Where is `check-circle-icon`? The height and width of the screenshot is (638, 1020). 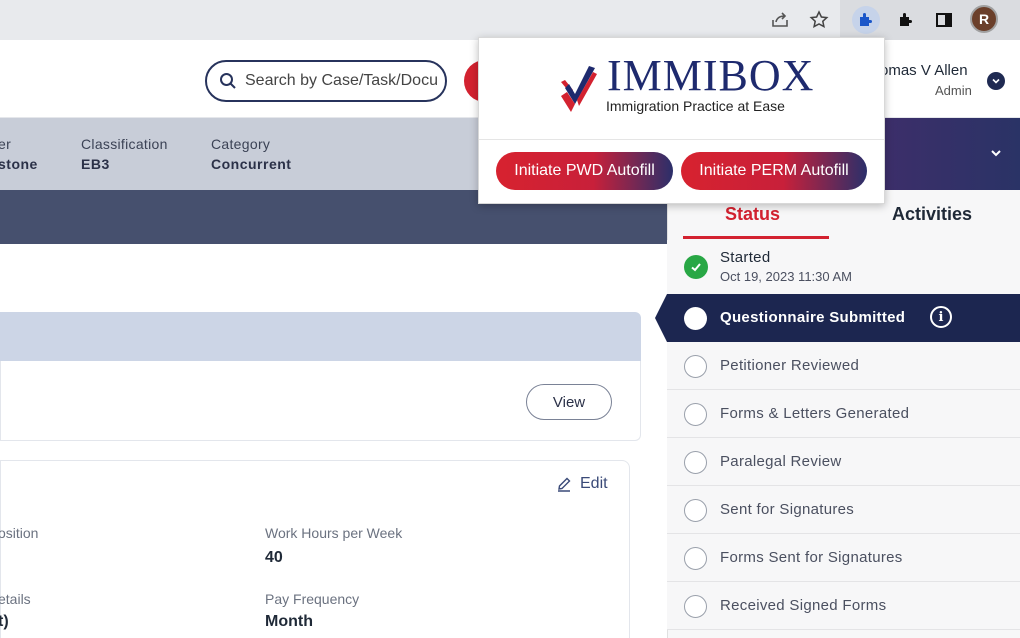
check-circle-icon is located at coordinates (696, 267).